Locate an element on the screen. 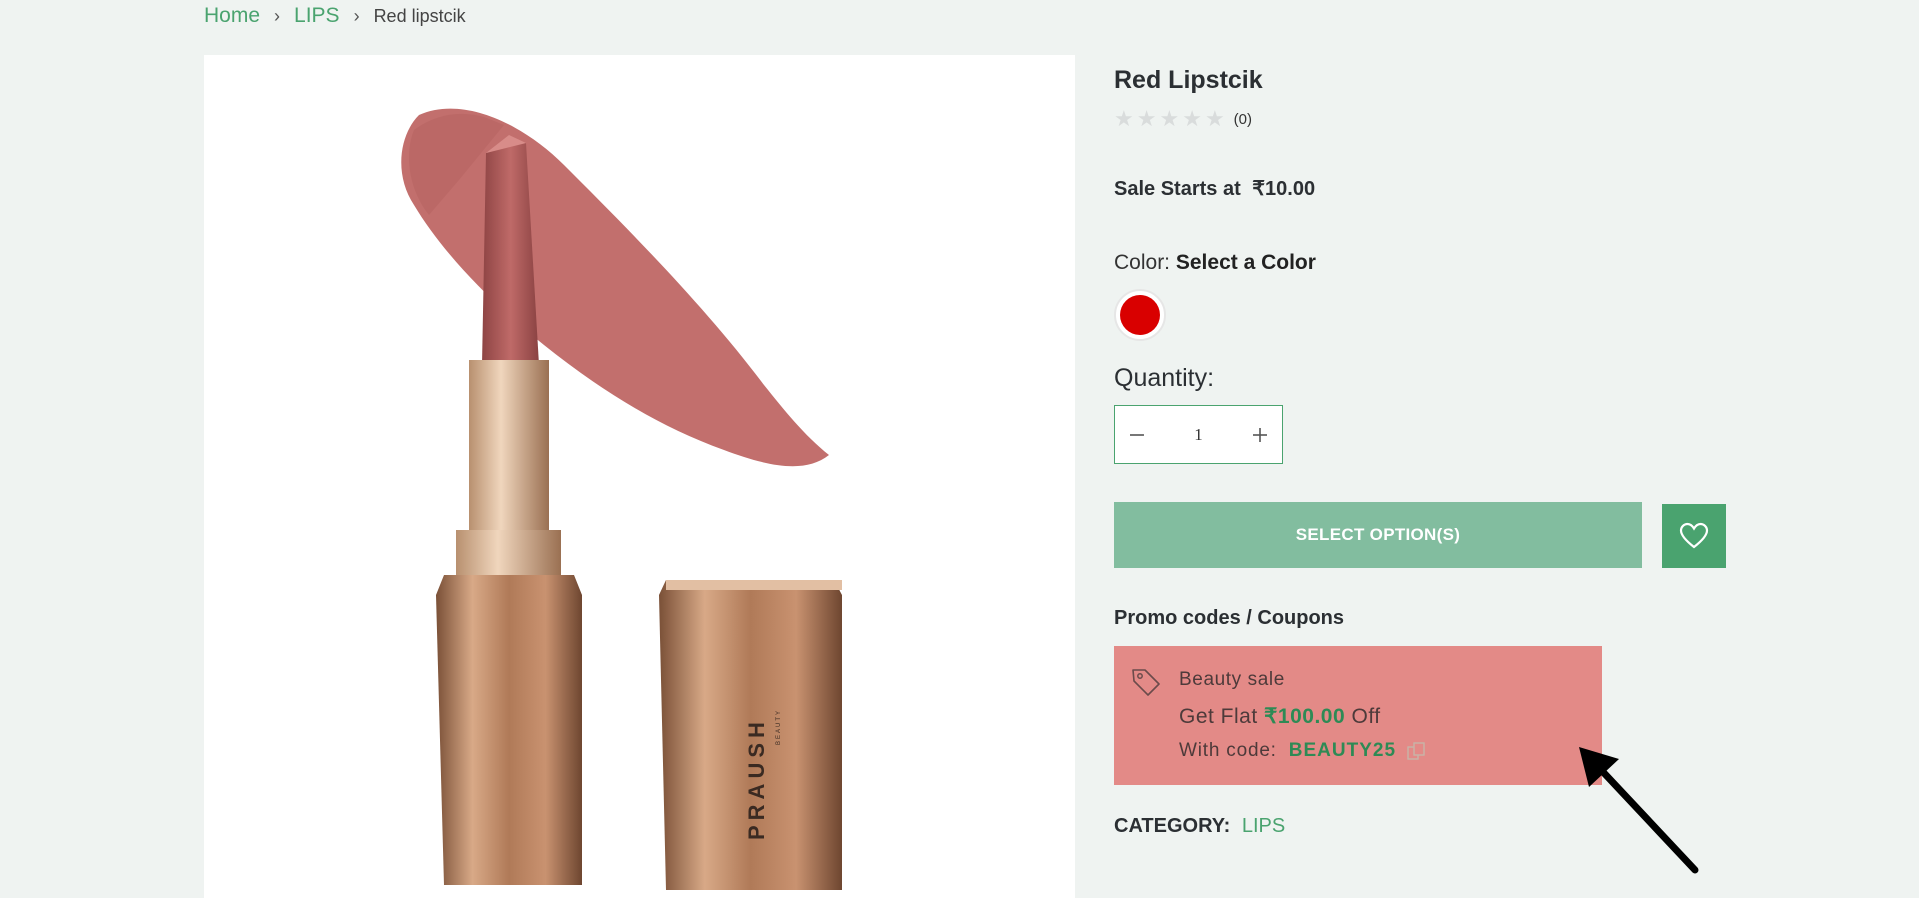 The image size is (1919, 898). coupon-code-row: With code: BEAUTY25 is located at coordinates (1303, 751).